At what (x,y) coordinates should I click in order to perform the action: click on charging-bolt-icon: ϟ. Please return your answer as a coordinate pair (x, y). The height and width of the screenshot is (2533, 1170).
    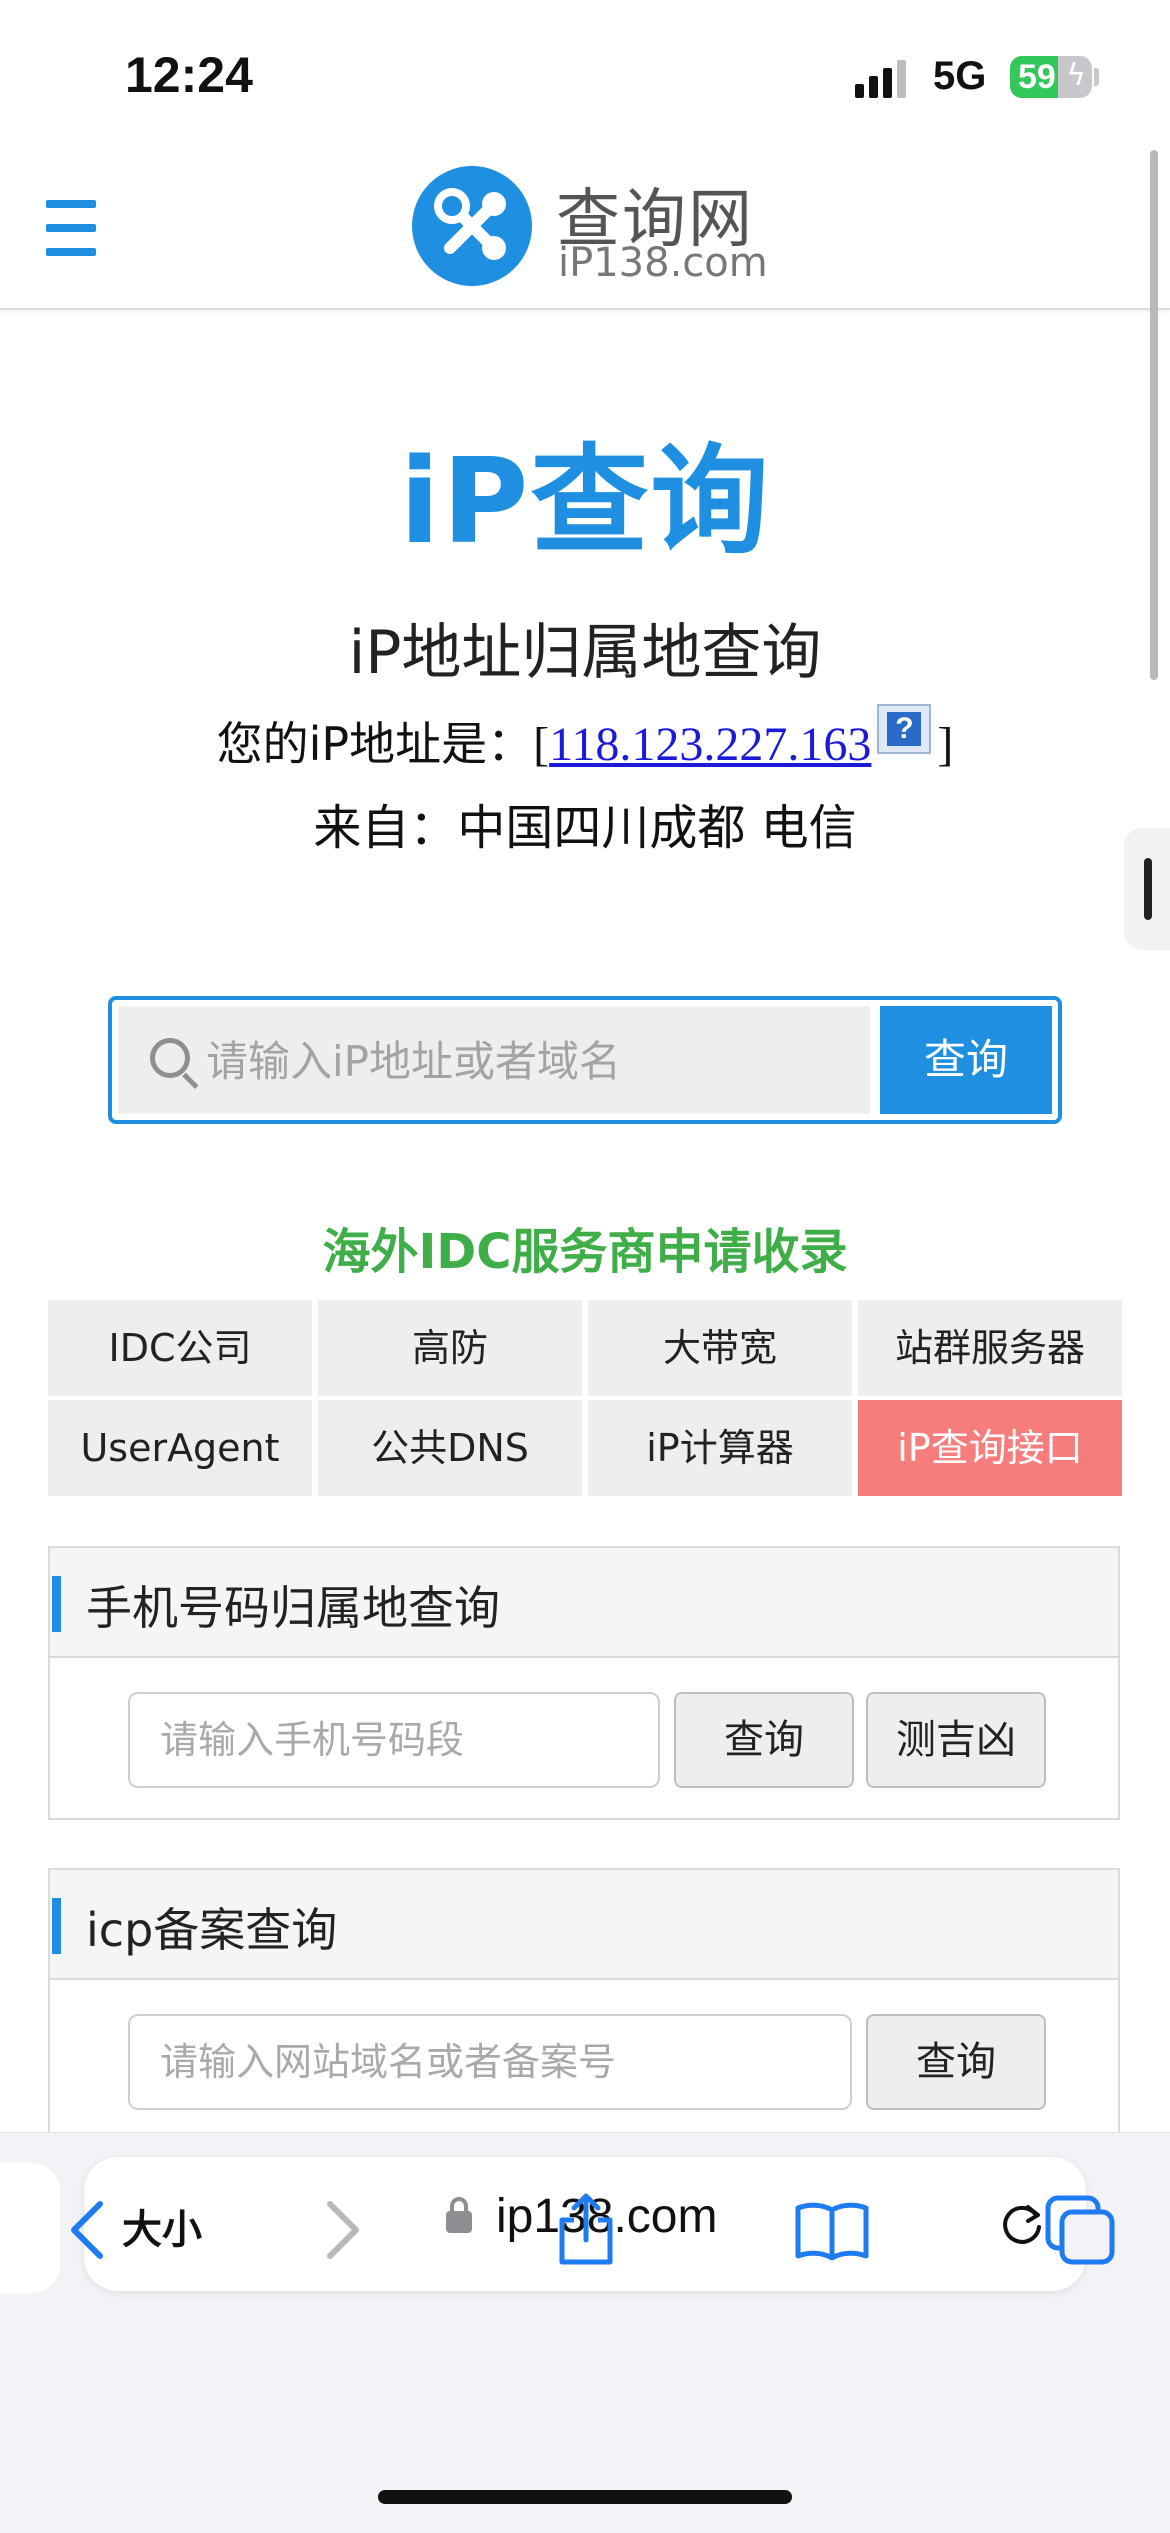
    Looking at the image, I should click on (1076, 75).